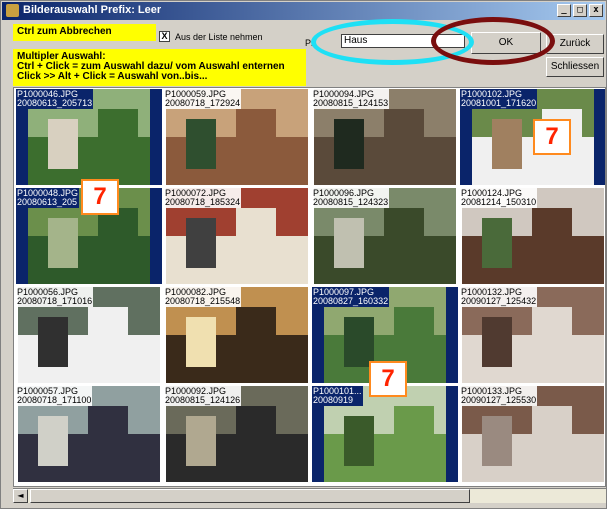 The image size is (607, 509). I want to click on remove-from-list-option: X Aus der Liste nehmen, so click(211, 36).